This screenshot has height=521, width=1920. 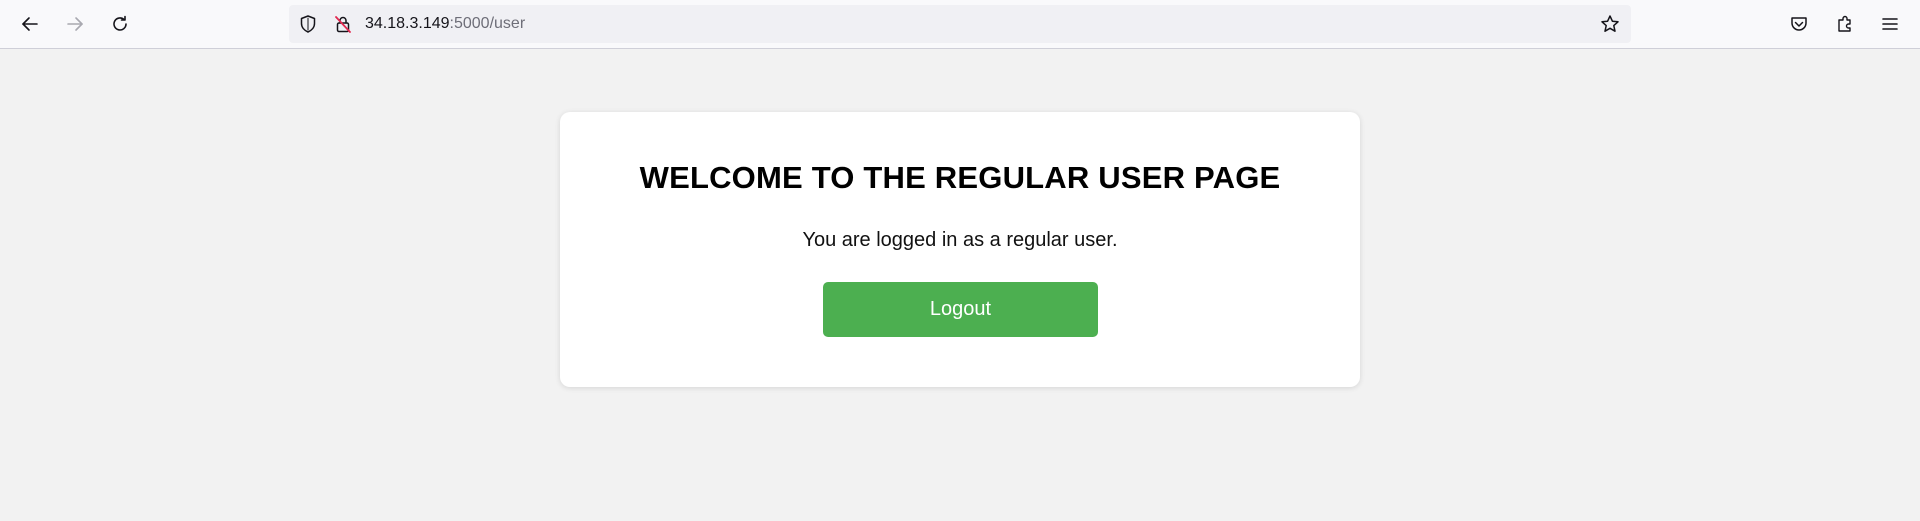 I want to click on puzzle-icon, so click(x=1844, y=23).